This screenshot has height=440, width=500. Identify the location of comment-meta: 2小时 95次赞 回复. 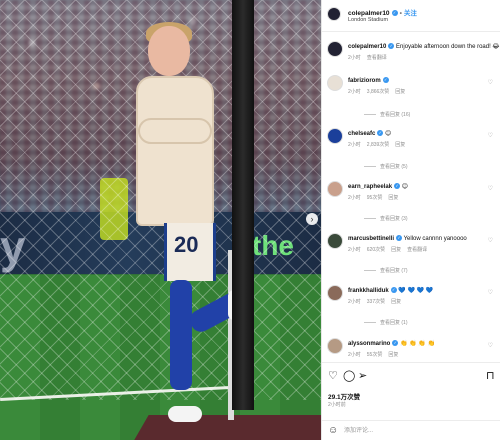
(373, 198).